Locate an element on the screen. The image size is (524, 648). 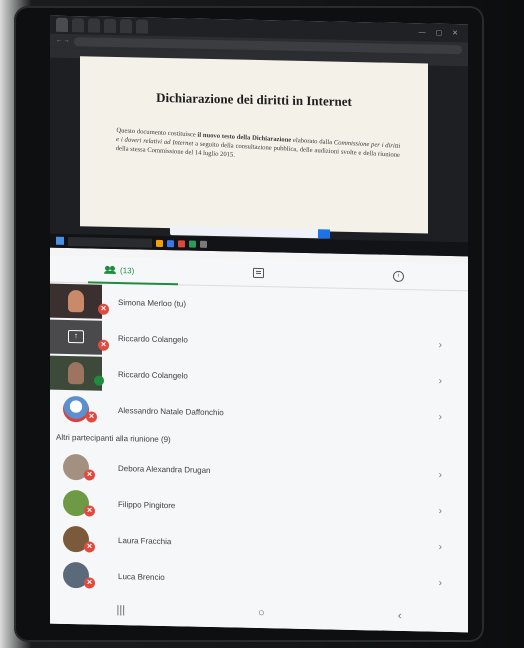
window-controls: — ▢ ✕ is located at coordinates (440, 32).